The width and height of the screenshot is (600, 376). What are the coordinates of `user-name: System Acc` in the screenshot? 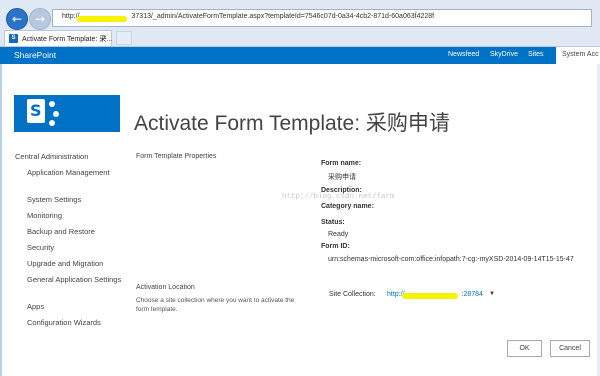 It's located at (580, 54).